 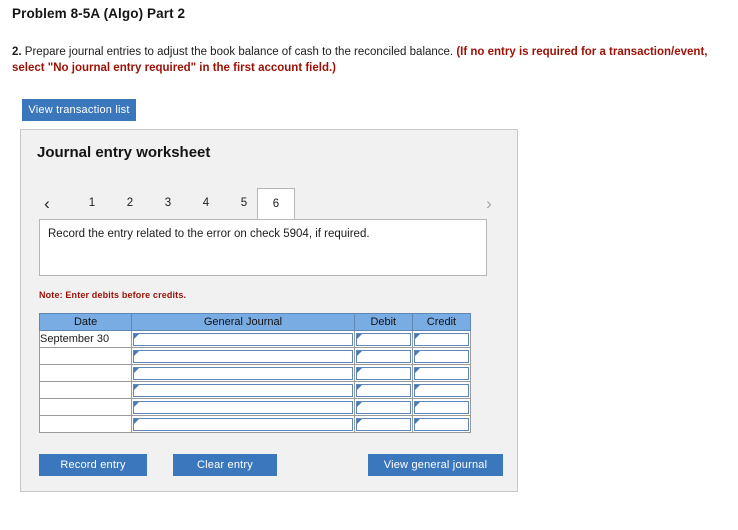 What do you see at coordinates (276, 203) in the screenshot?
I see `worksheet-tab-6: 6` at bounding box center [276, 203].